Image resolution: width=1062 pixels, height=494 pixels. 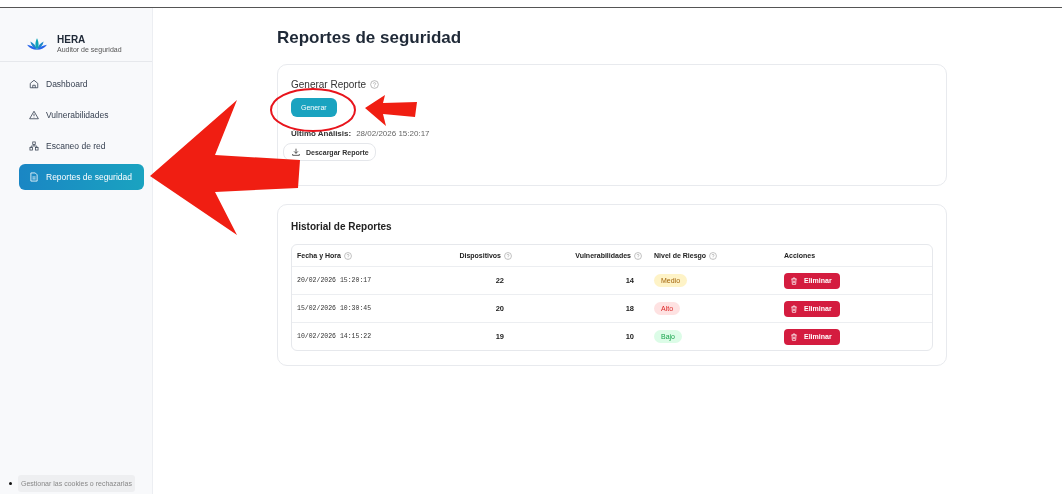 What do you see at coordinates (37, 43) in the screenshot?
I see `lotus-logo-icon` at bounding box center [37, 43].